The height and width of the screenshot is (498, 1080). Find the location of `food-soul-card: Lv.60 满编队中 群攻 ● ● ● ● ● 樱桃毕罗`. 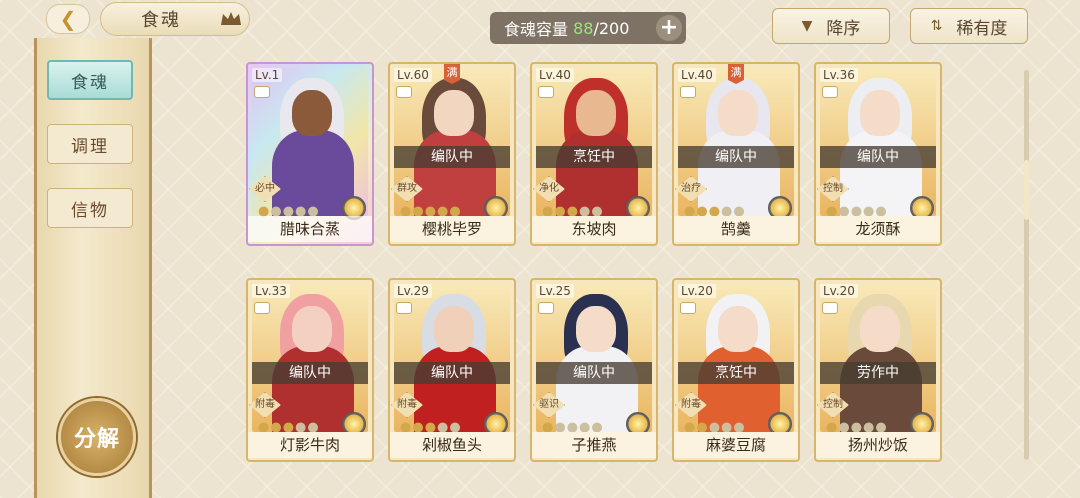

food-soul-card: Lv.60 满编队中 群攻 ● ● ● ● ● 樱桃毕罗 is located at coordinates (452, 154).